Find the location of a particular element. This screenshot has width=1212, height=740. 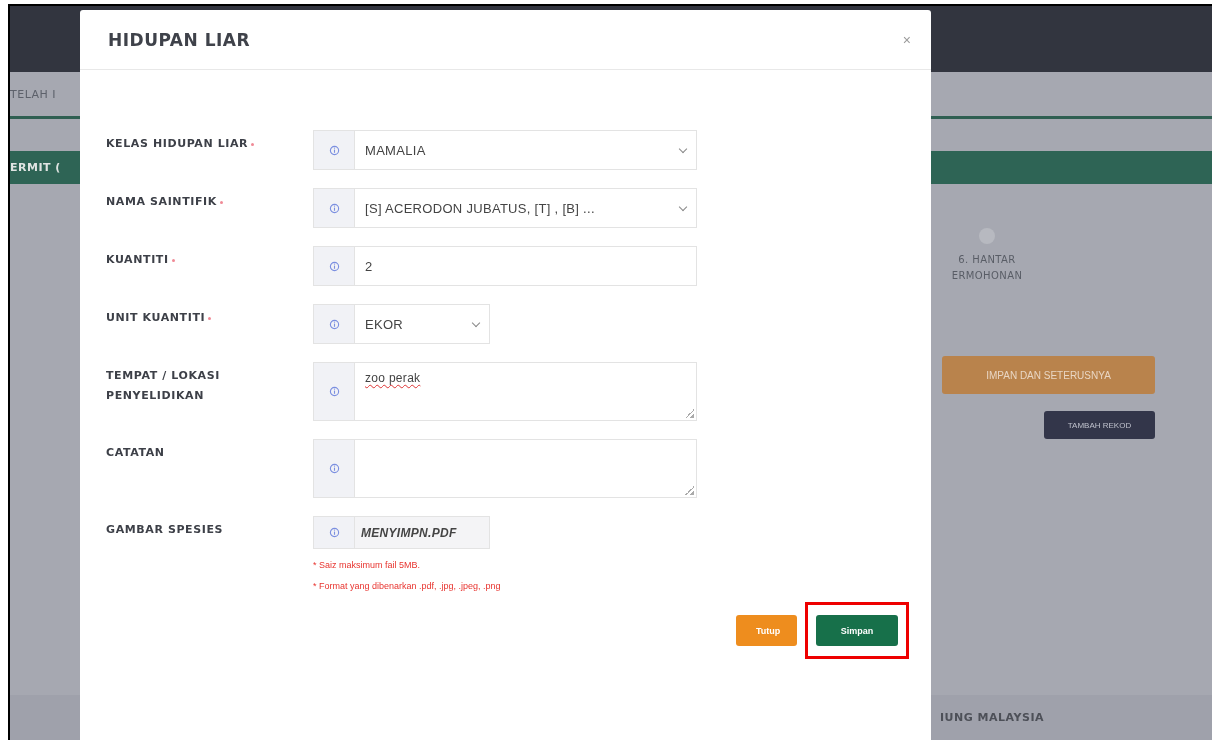

field-label: TEMPAT / LOKASI PENYELIDIKAN is located at coordinates (163, 386).